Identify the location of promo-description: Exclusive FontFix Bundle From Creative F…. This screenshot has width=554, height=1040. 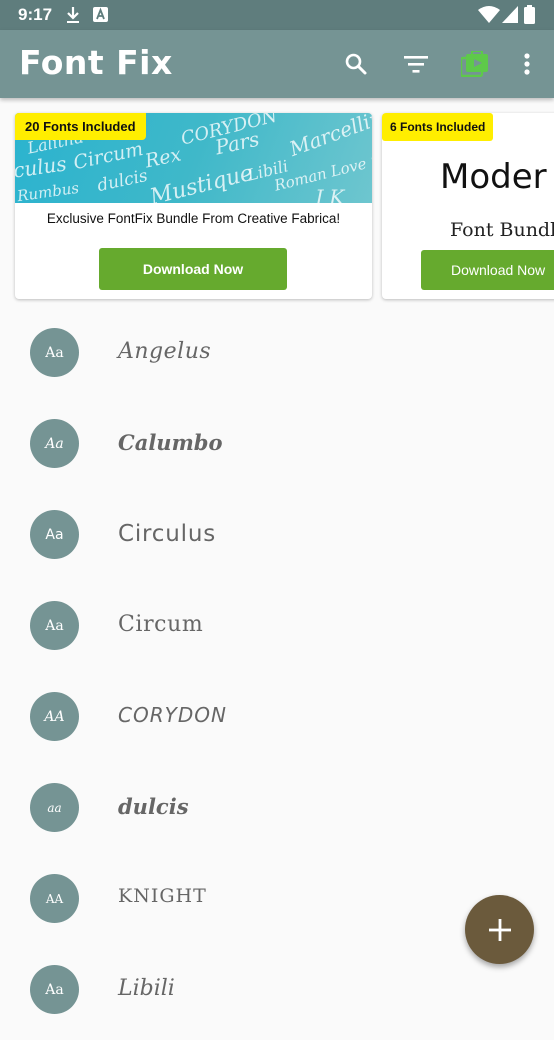
(193, 218).